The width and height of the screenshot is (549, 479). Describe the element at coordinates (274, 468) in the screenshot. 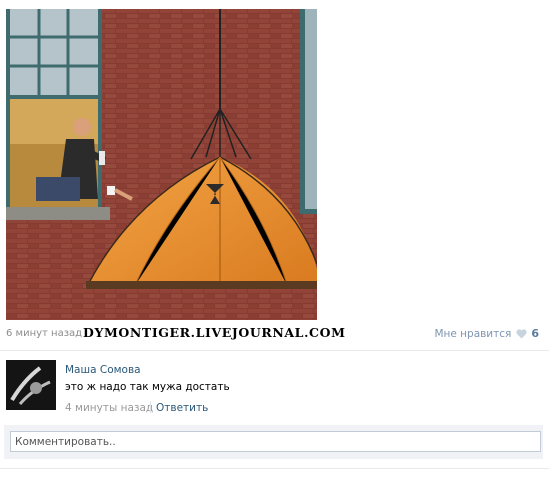

I see `bottom-divider` at that location.